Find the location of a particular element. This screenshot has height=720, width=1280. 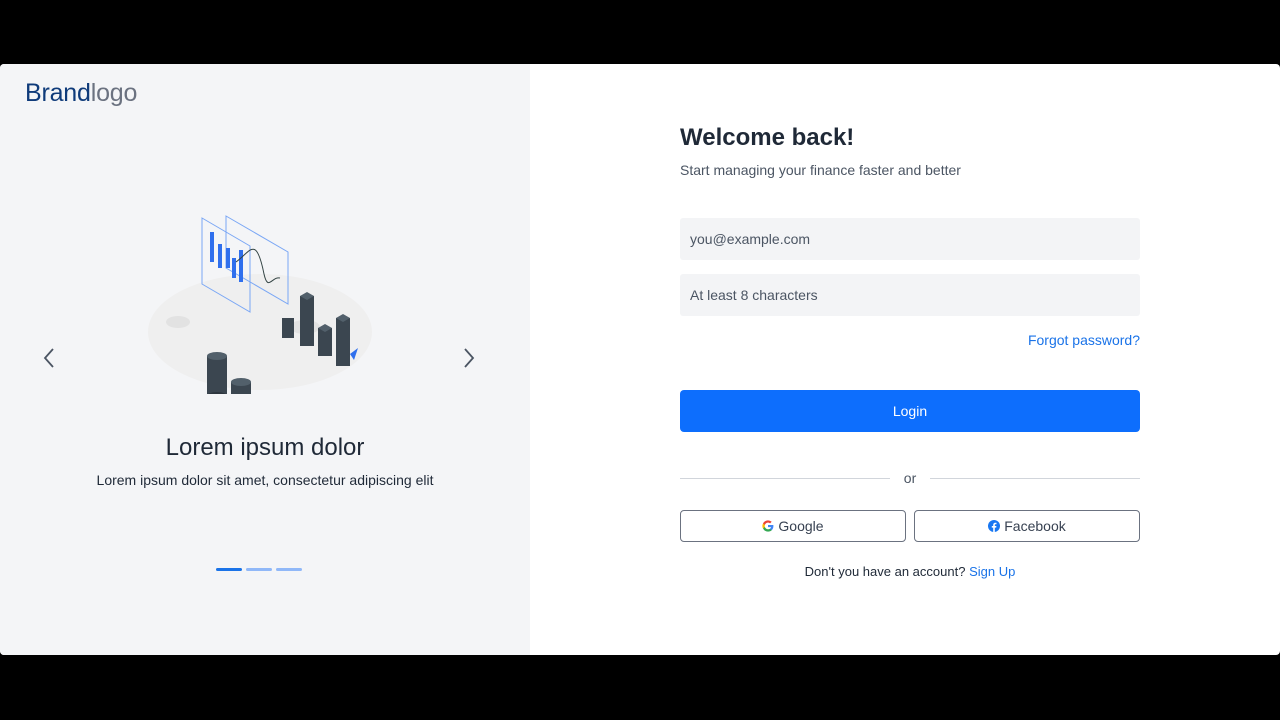

google-icon is located at coordinates (768, 526).